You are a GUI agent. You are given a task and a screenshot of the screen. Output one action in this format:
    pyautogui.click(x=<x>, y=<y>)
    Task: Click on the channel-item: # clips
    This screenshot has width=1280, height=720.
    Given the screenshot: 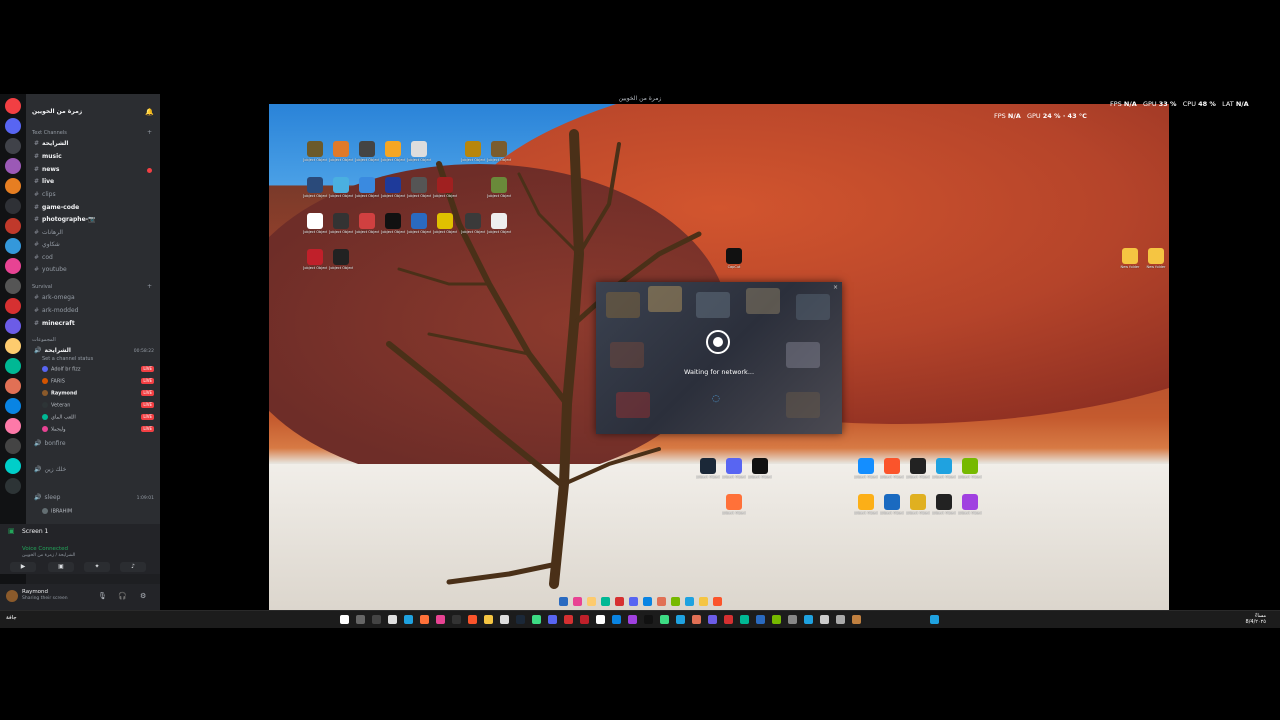 What is the action you would take?
    pyautogui.click(x=45, y=194)
    